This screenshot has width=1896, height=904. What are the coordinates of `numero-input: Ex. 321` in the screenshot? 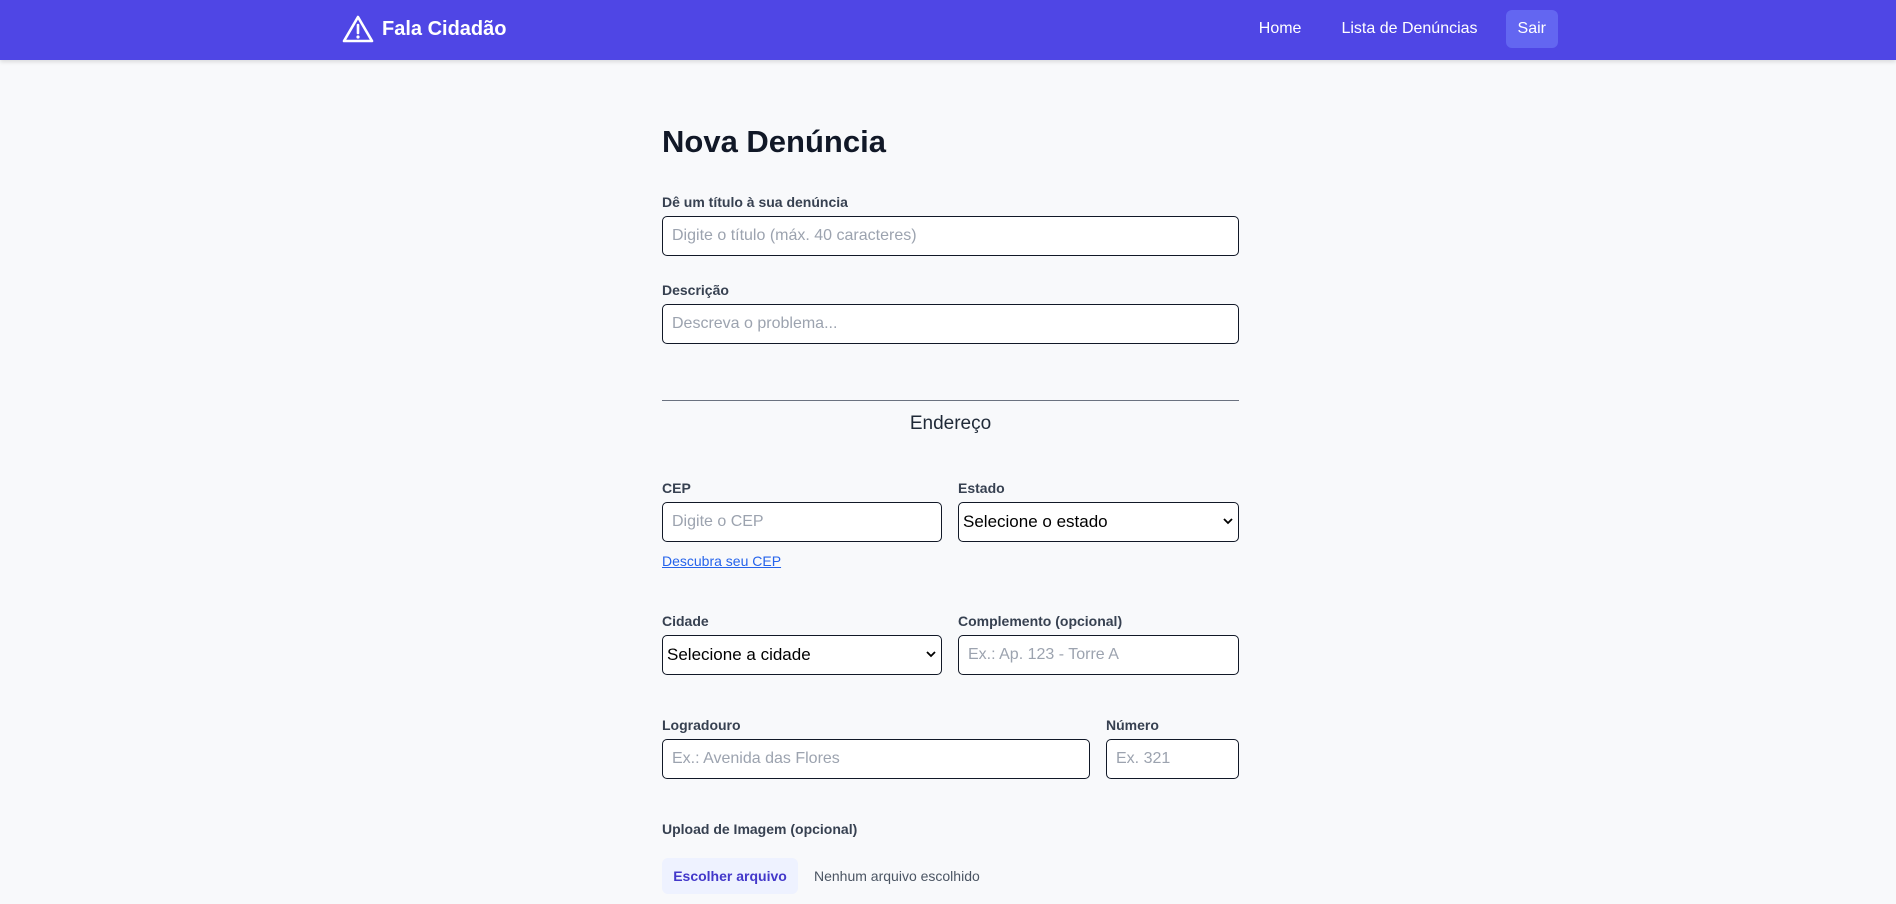 It's located at (1172, 759).